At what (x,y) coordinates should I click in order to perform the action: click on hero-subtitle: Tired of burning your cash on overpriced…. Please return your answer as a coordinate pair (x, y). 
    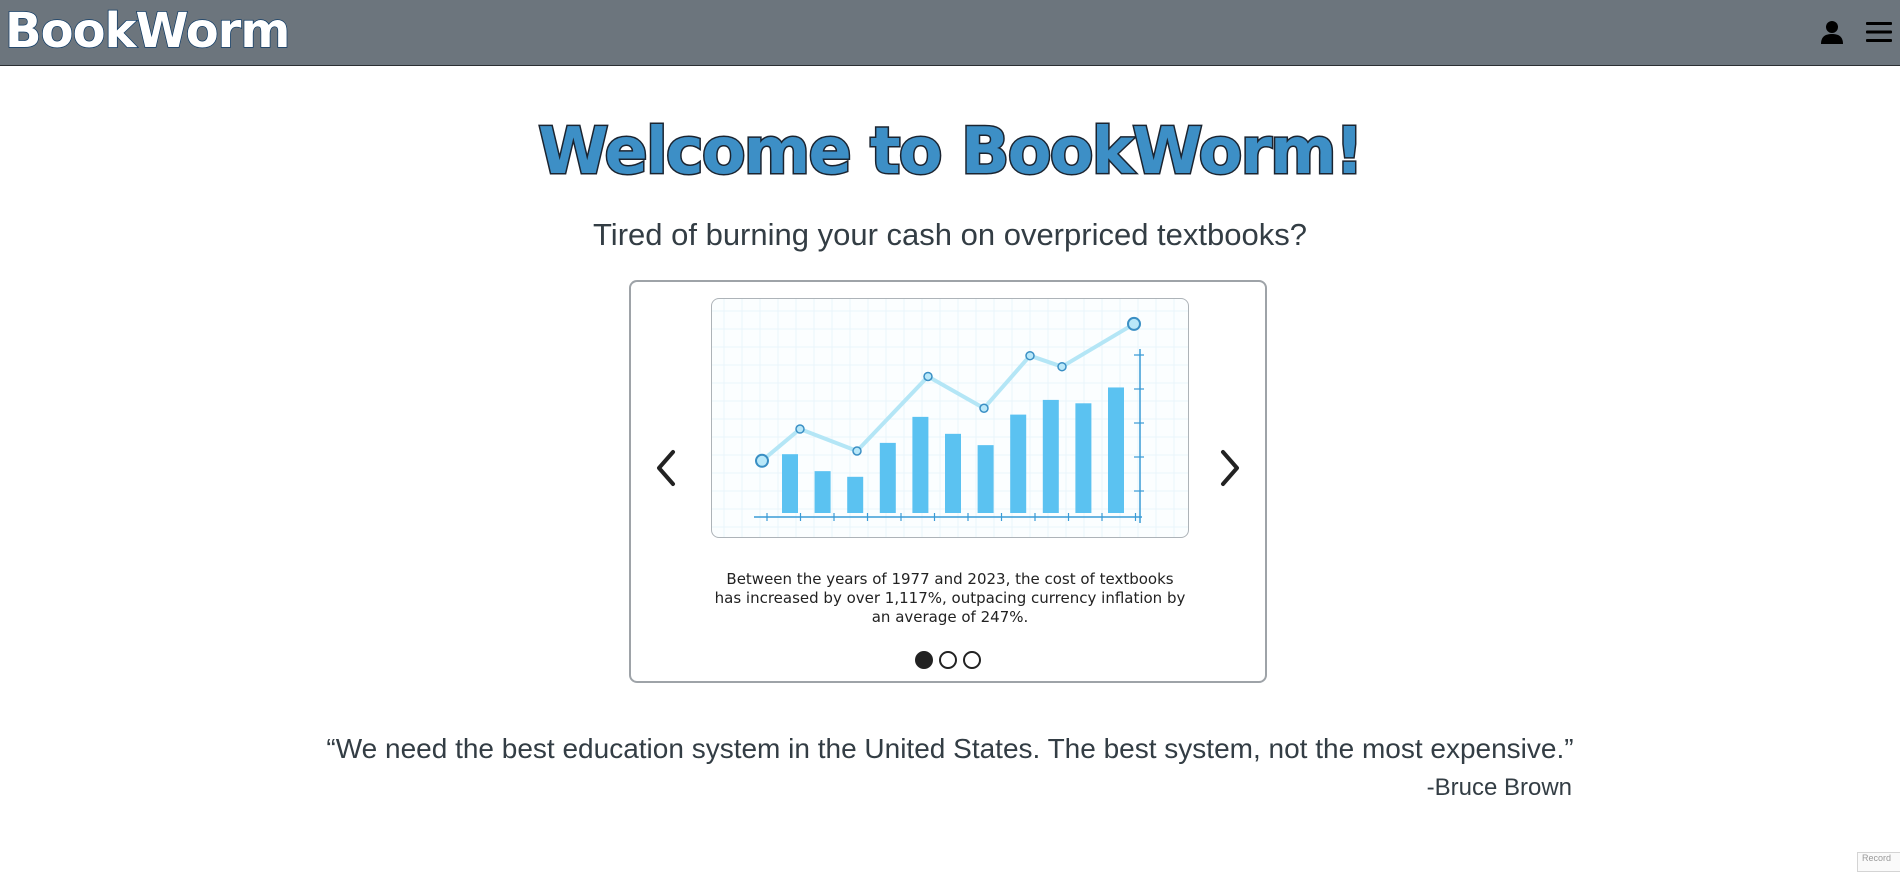
    Looking at the image, I should click on (950, 234).